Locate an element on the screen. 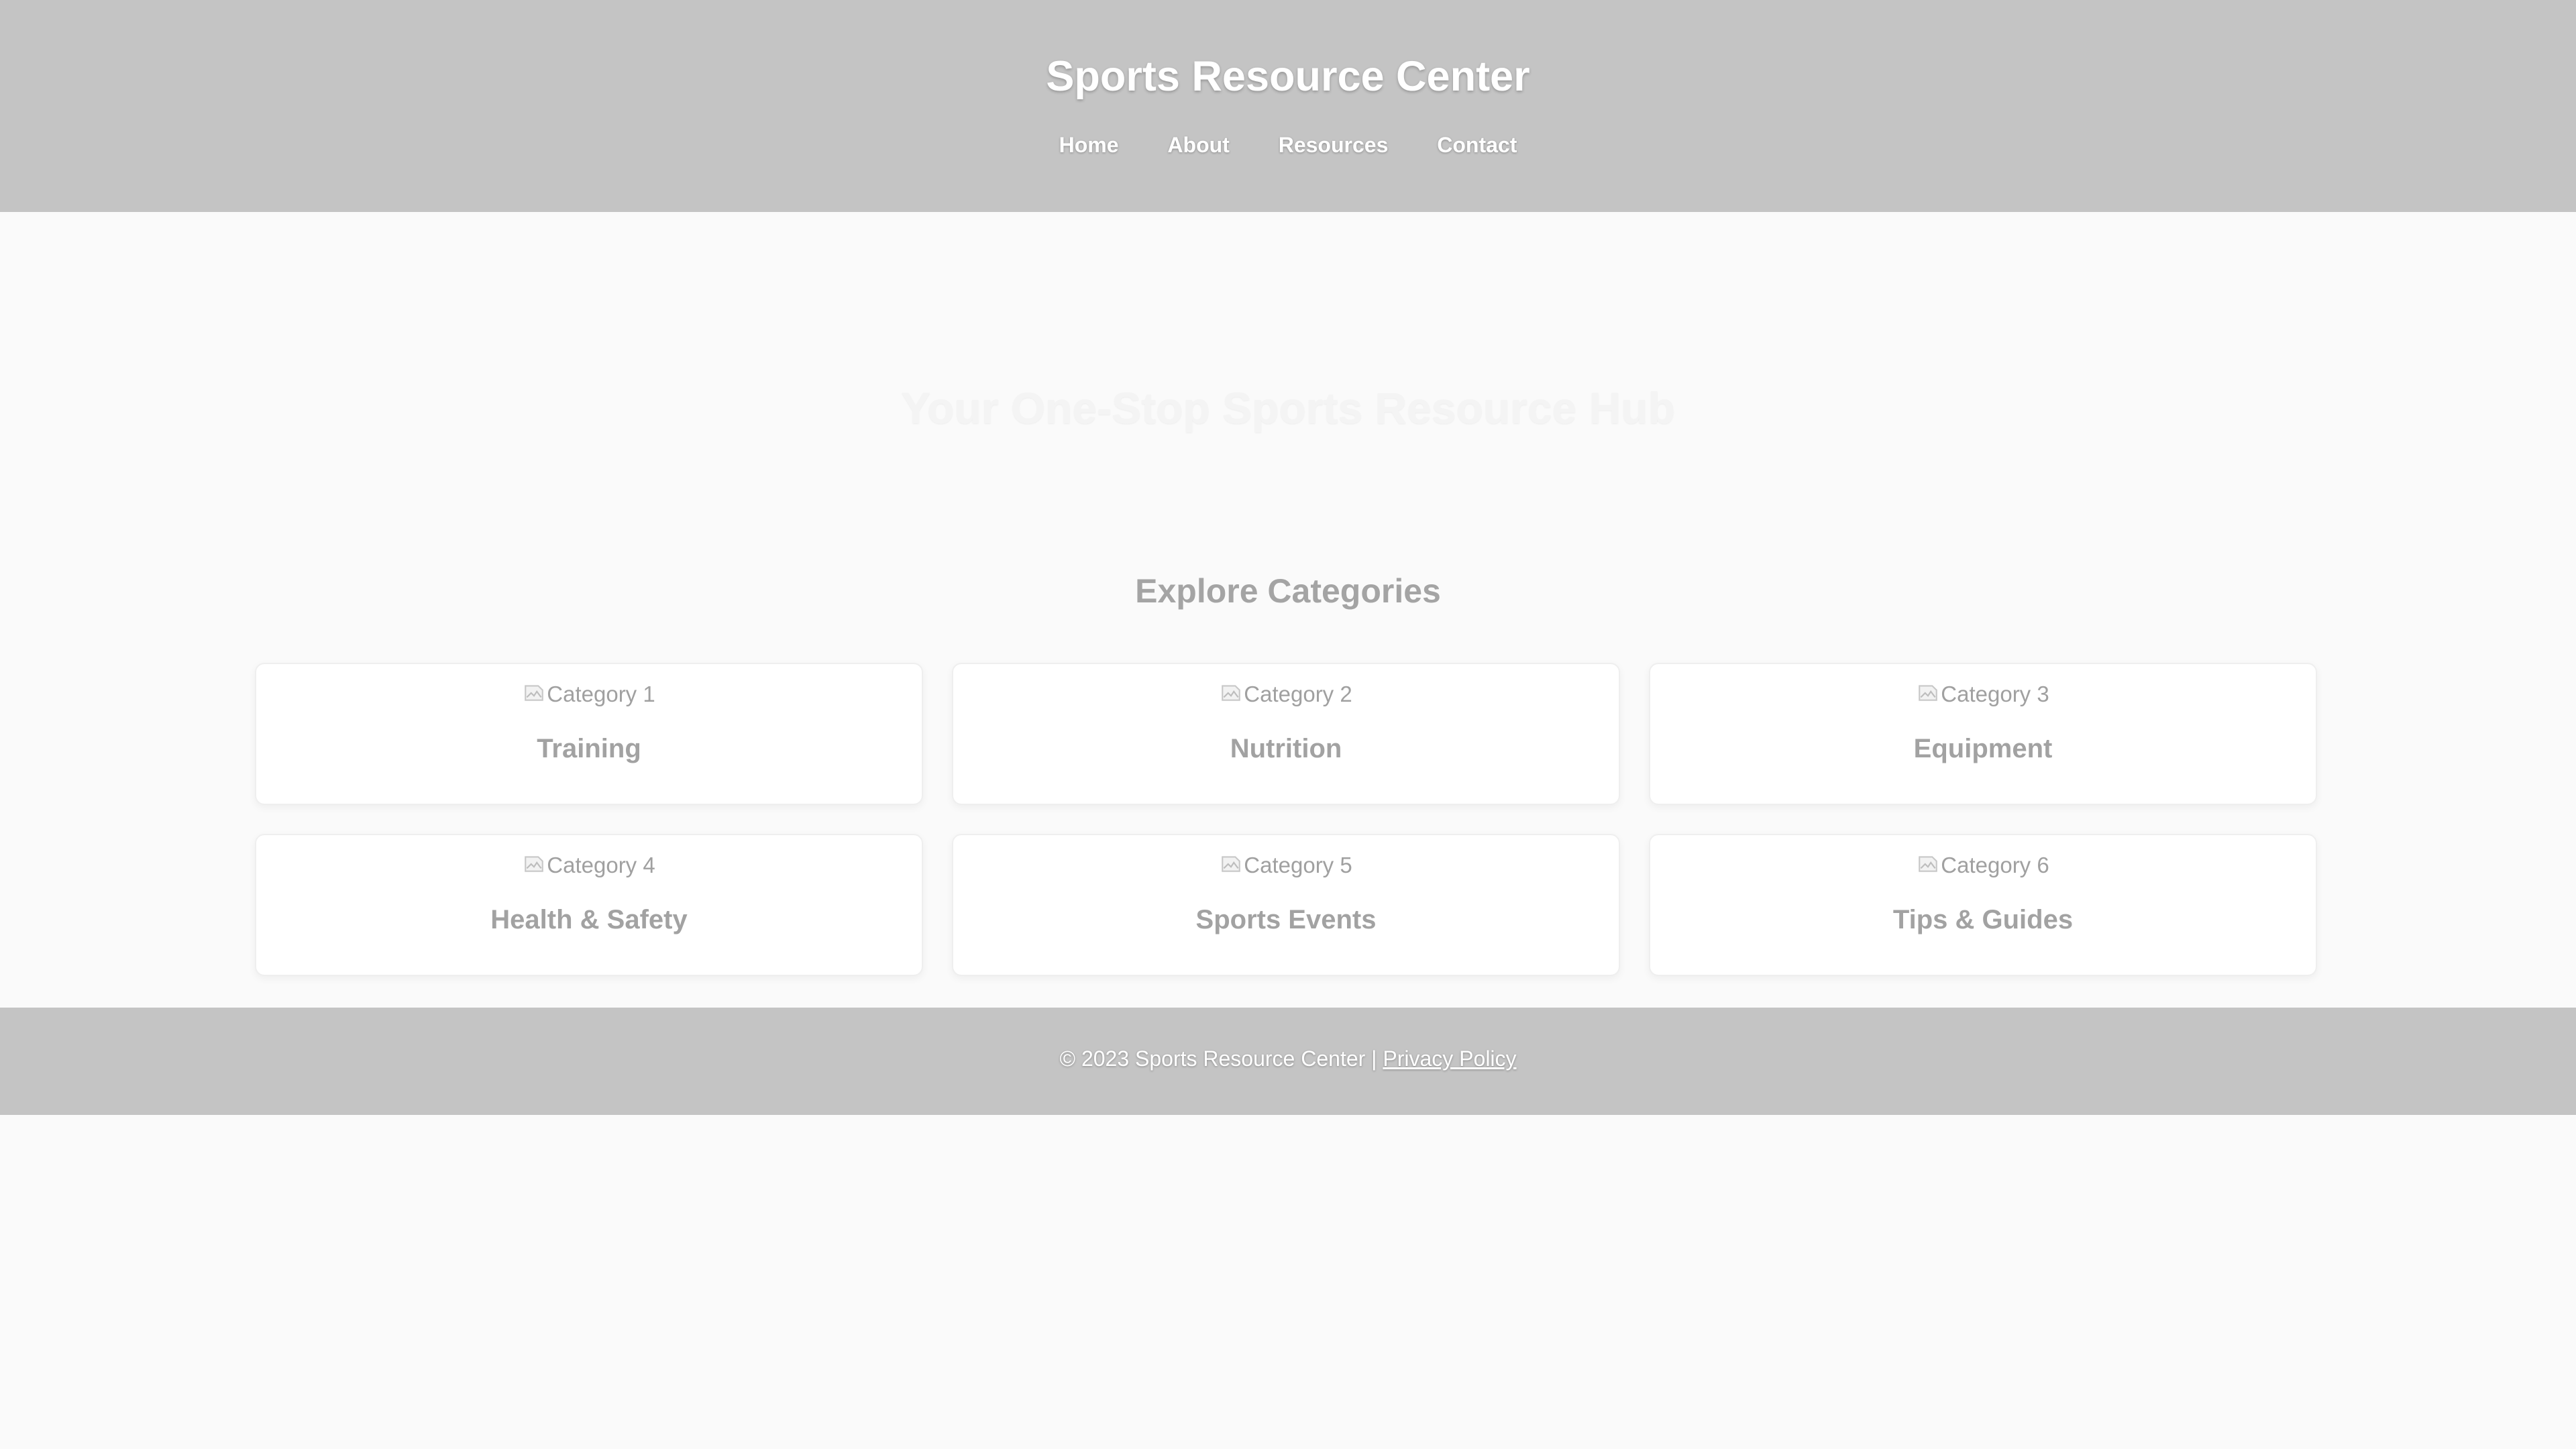 This screenshot has height=1449, width=2576. category-card-health-safety: Category 4 Health & Safety is located at coordinates (589, 905).